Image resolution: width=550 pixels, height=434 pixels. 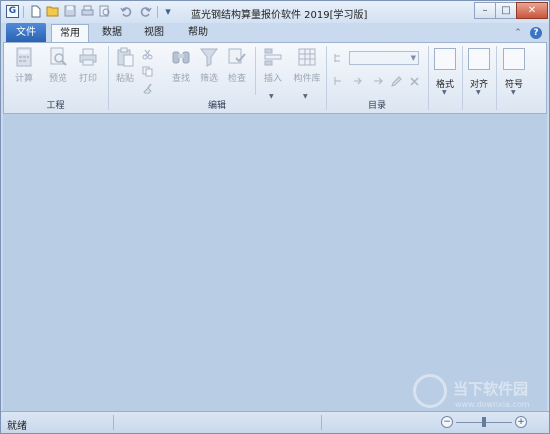 What do you see at coordinates (521, 422) in the screenshot?
I see `zoom-in-button: +` at bounding box center [521, 422].